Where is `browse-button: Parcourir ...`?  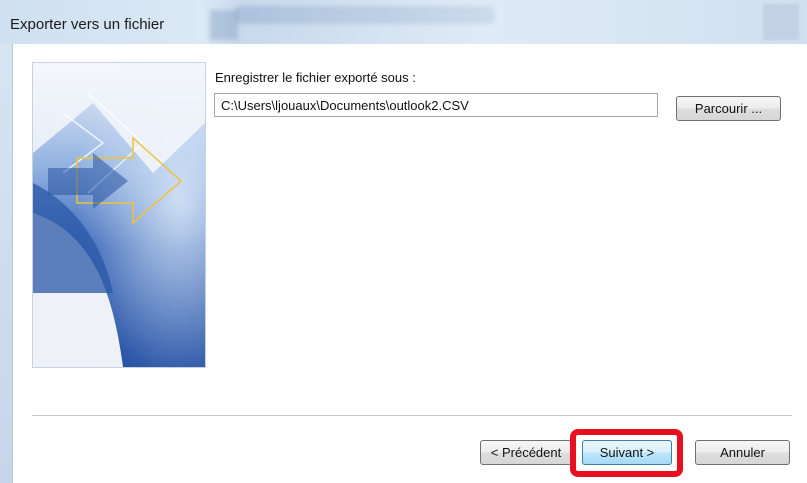
browse-button: Parcourir ... is located at coordinates (728, 108).